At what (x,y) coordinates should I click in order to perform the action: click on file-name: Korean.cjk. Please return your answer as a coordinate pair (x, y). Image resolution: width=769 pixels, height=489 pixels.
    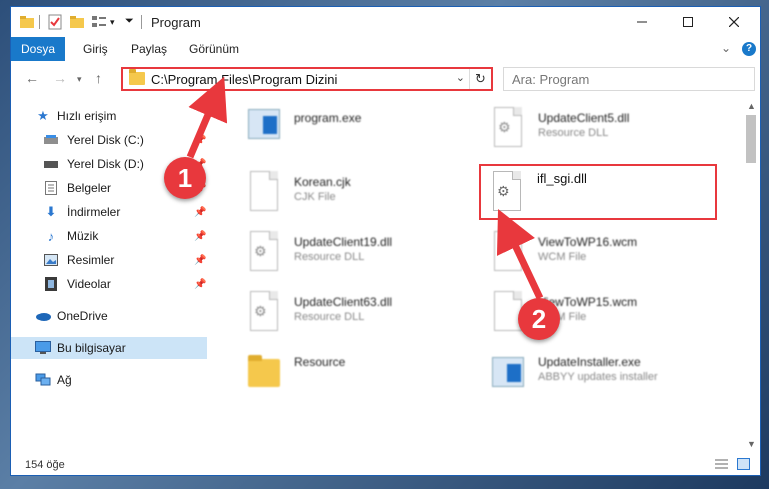
    Looking at the image, I should click on (322, 182).